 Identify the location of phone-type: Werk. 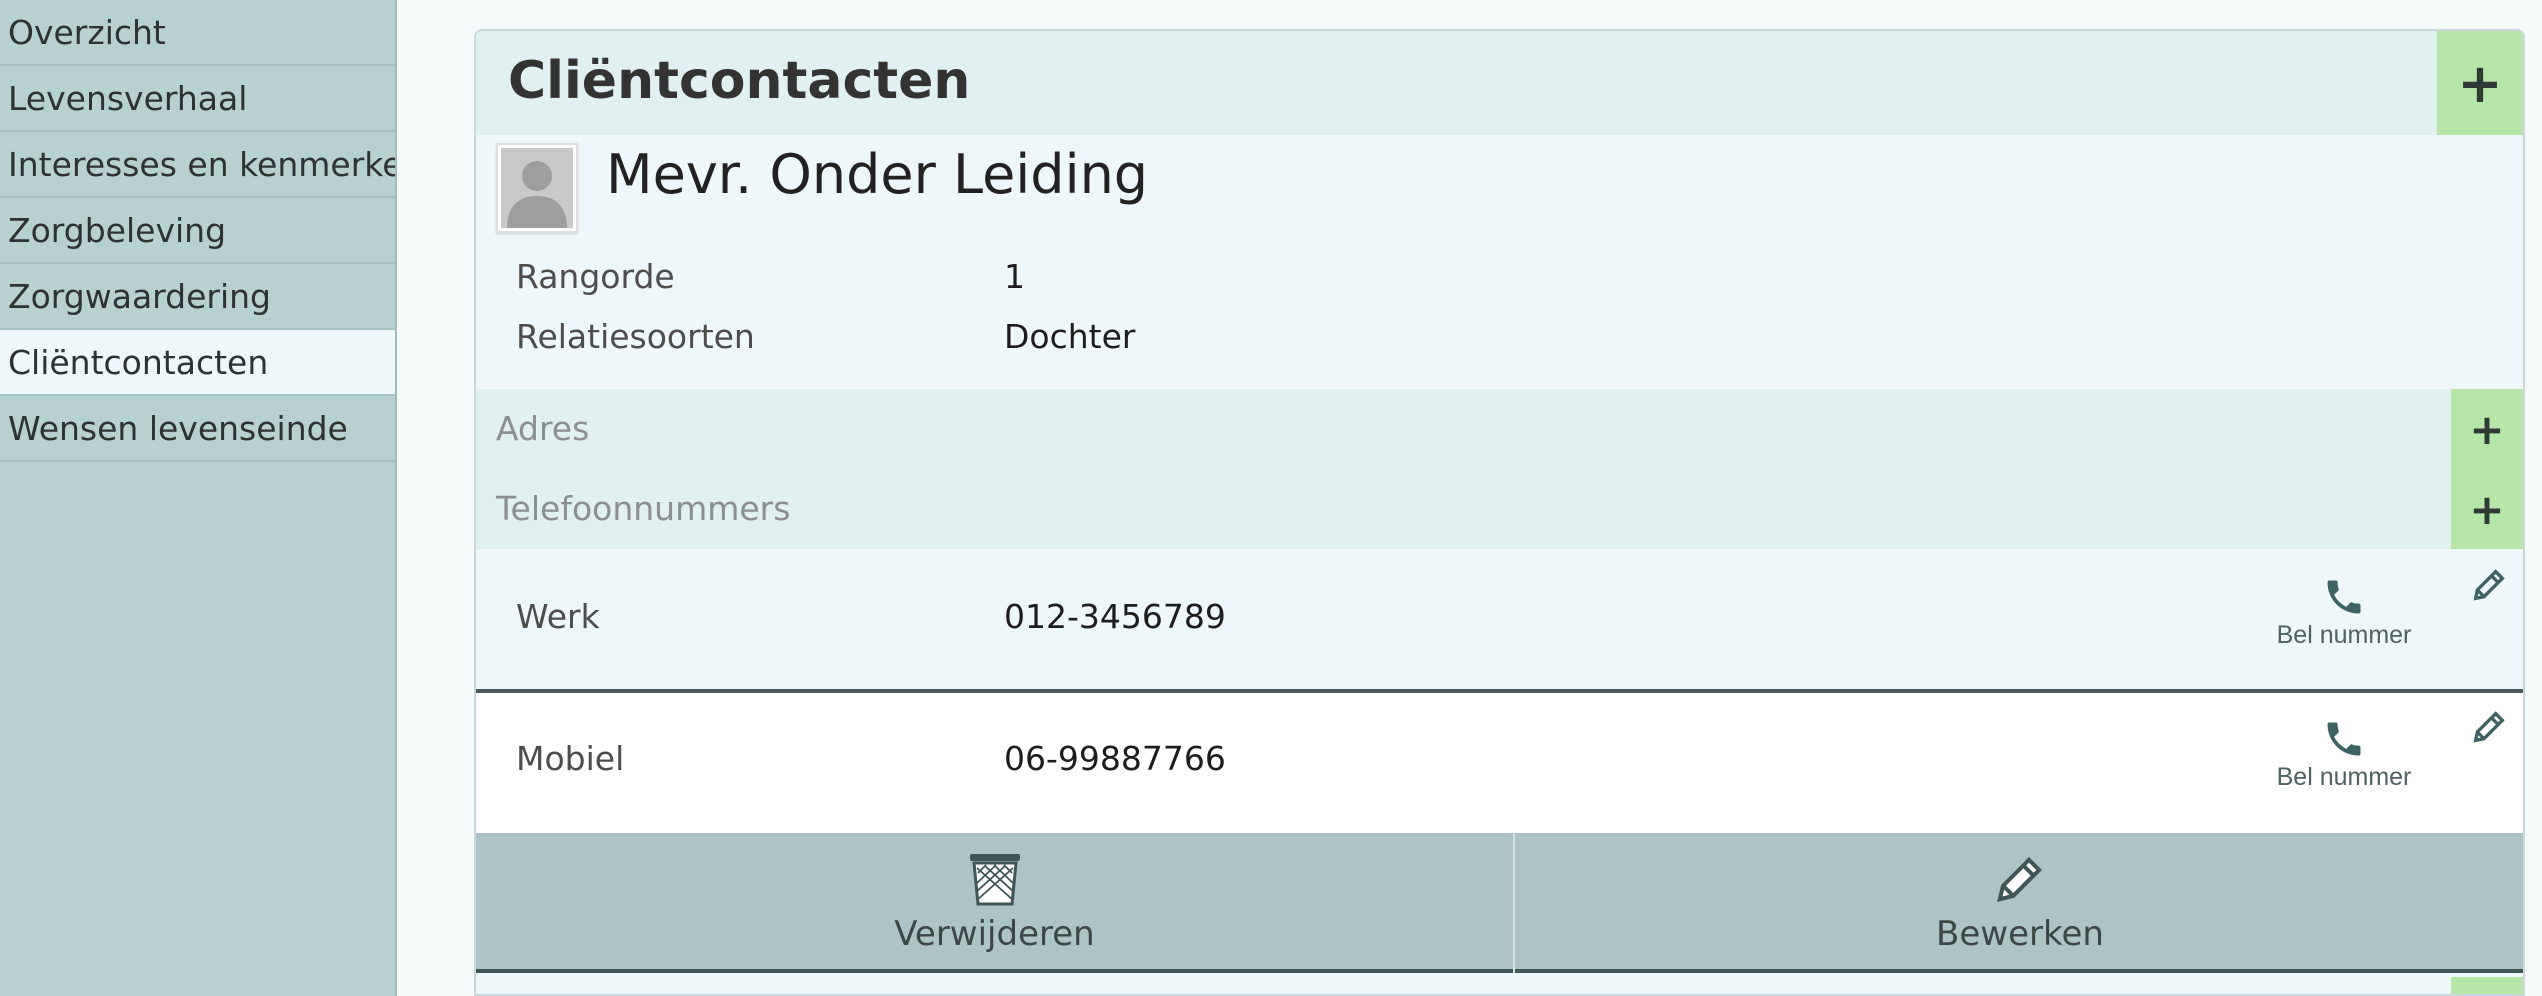
(558, 616).